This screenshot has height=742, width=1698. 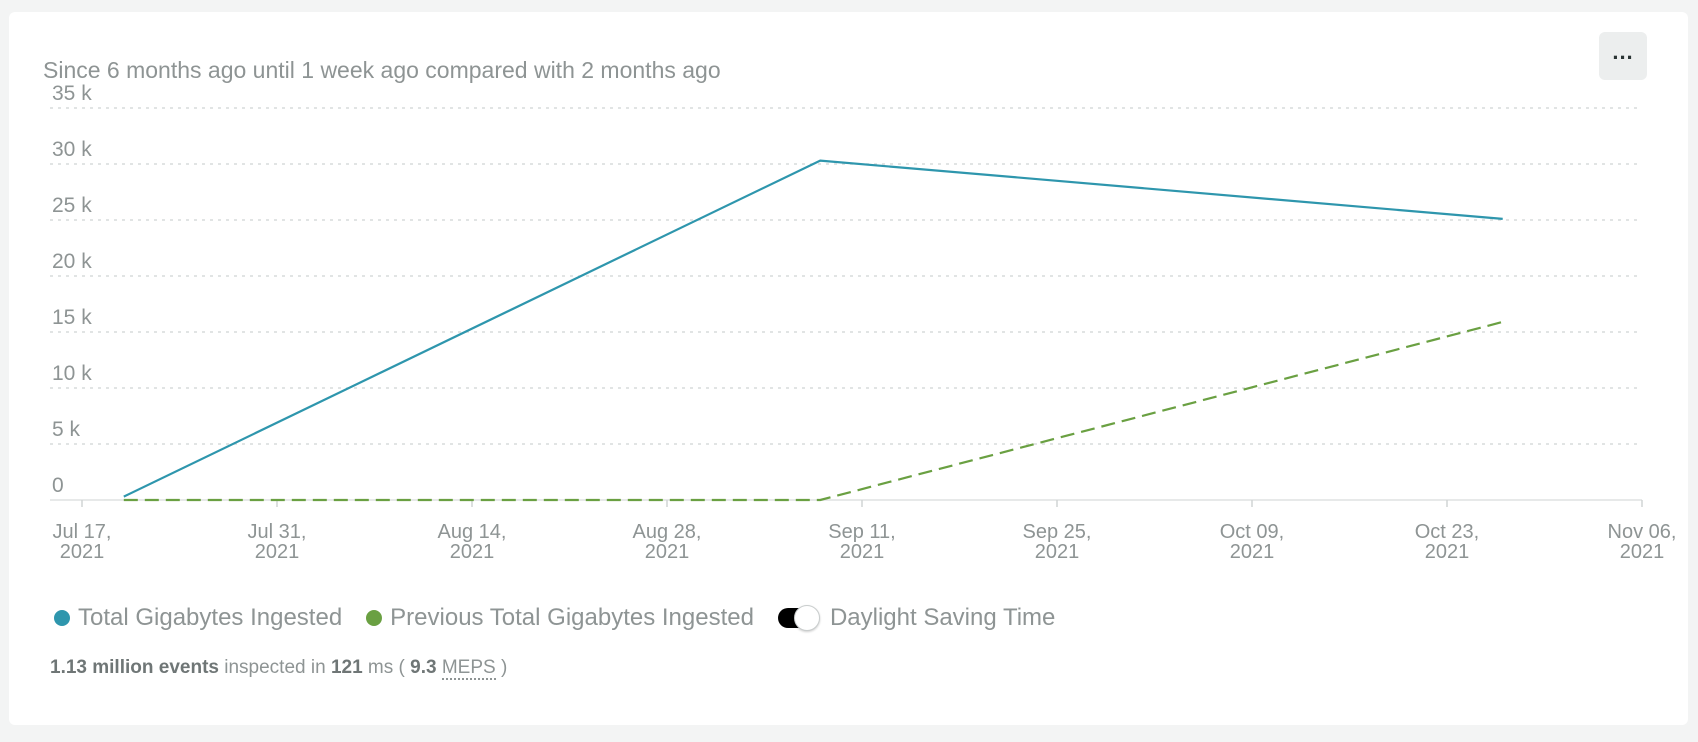 What do you see at coordinates (66, 429) in the screenshot?
I see `y-tick-label: 5 k` at bounding box center [66, 429].